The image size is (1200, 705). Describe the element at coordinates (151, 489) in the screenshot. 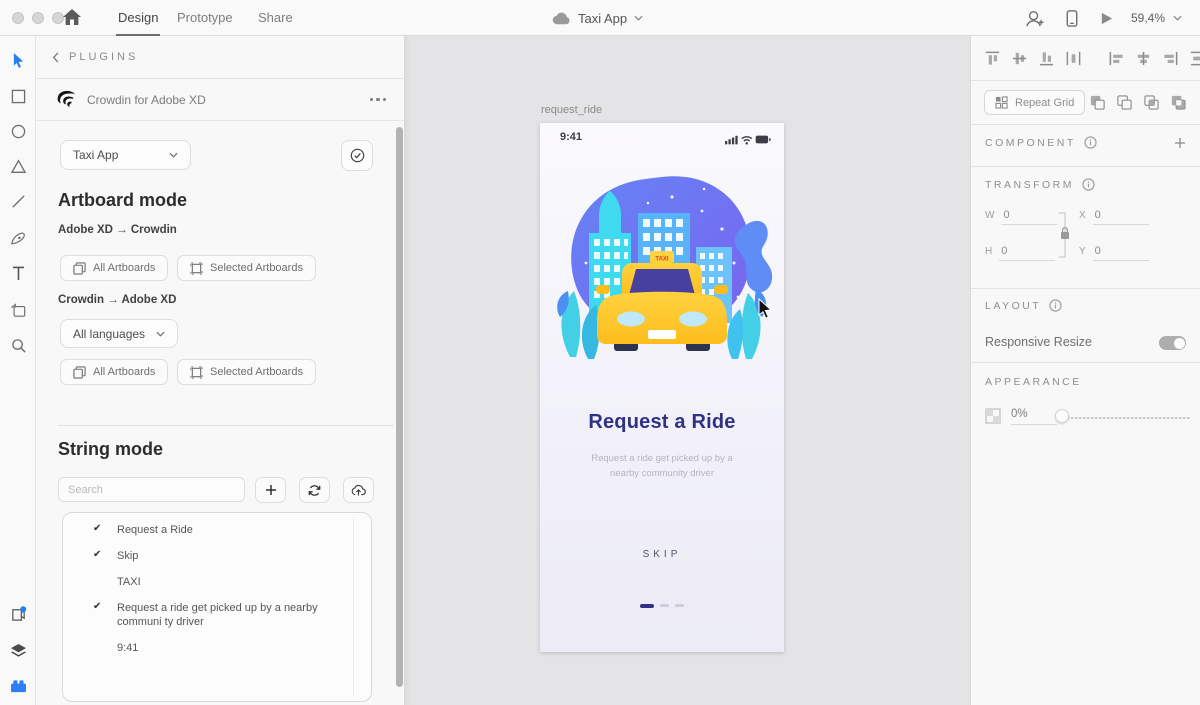

I see `search-input` at that location.